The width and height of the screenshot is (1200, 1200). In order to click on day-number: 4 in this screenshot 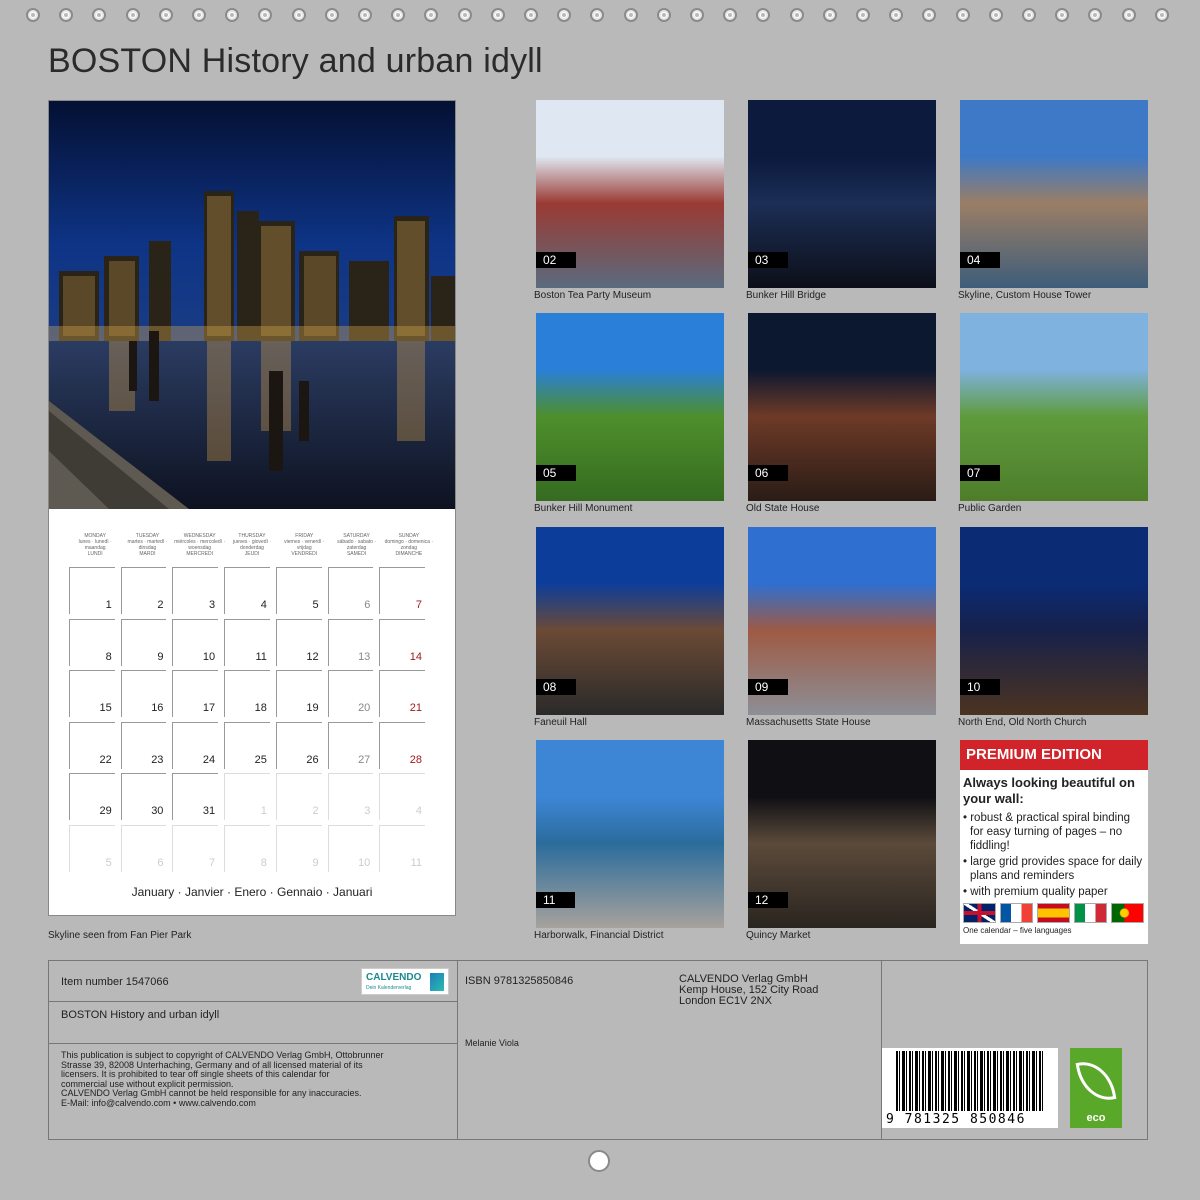, I will do `click(263, 605)`.